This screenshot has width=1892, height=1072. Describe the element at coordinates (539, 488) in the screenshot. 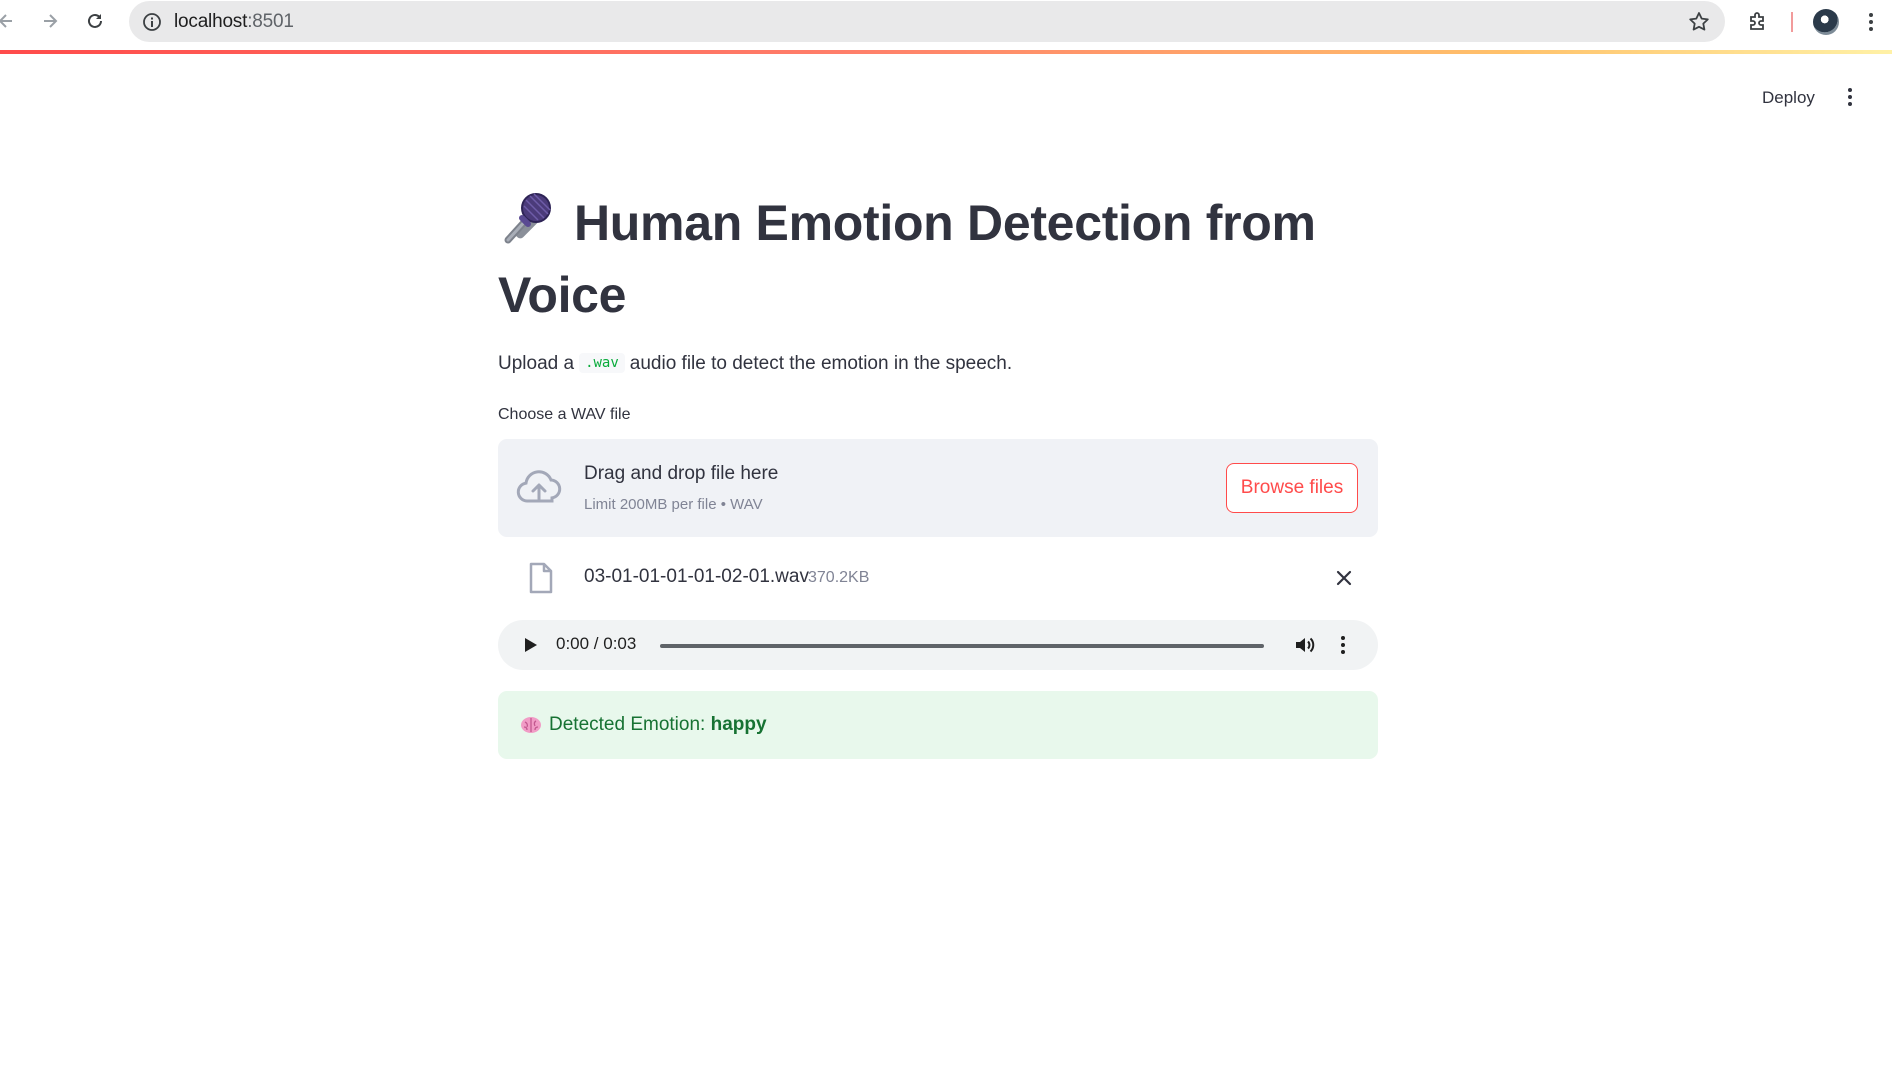

I see `cloud-upload-icon` at that location.